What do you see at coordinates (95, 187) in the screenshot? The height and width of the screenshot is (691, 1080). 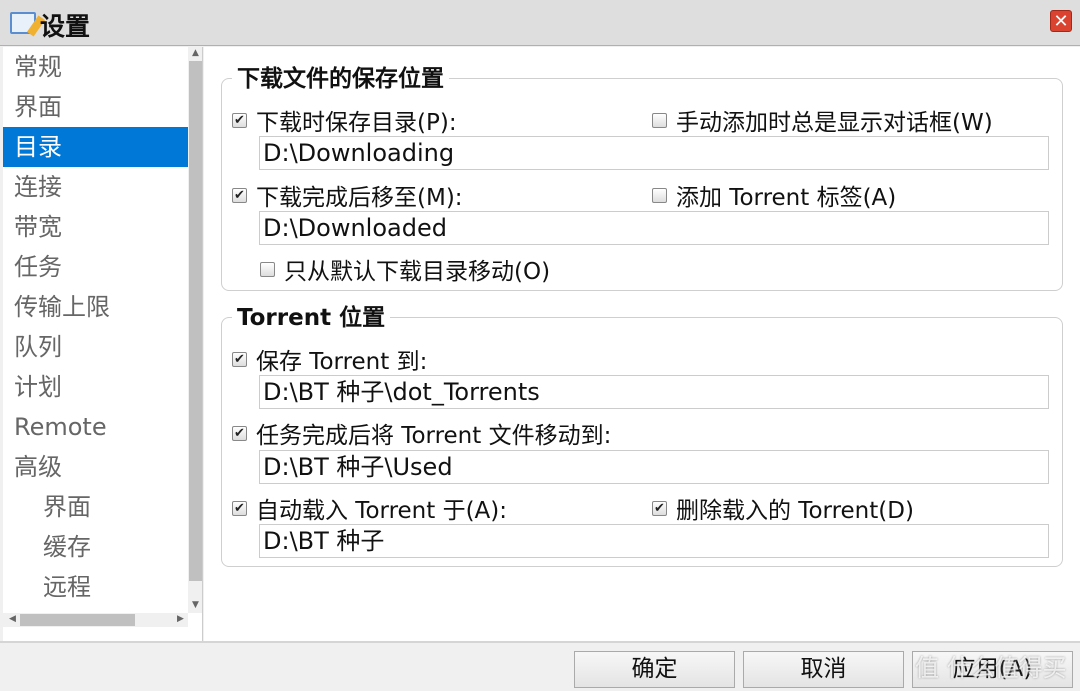 I see `sidebar-item: 连接` at bounding box center [95, 187].